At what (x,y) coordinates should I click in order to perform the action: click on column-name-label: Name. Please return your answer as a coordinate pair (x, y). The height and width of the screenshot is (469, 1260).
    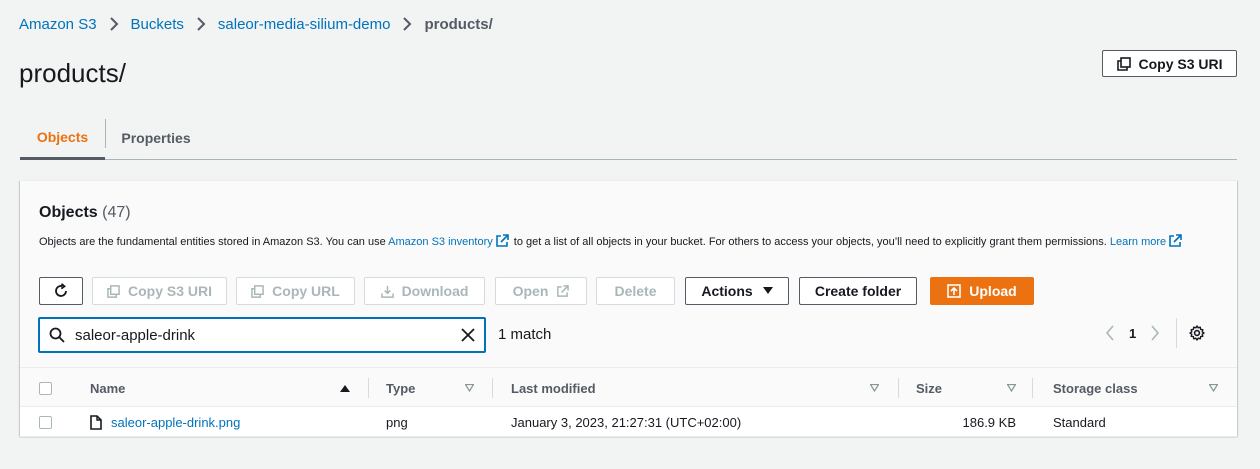
    Looking at the image, I should click on (108, 388).